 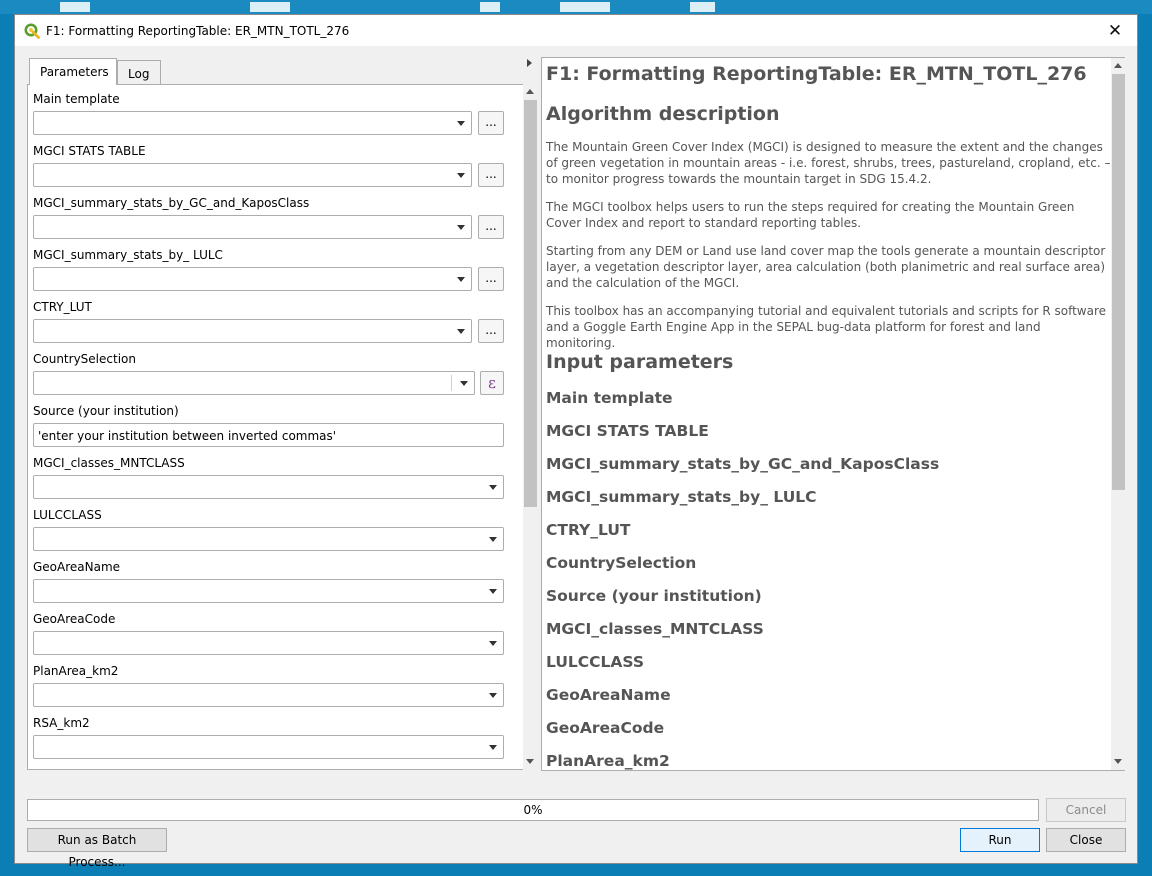 What do you see at coordinates (1115, 30) in the screenshot?
I see `close-icon: ✕` at bounding box center [1115, 30].